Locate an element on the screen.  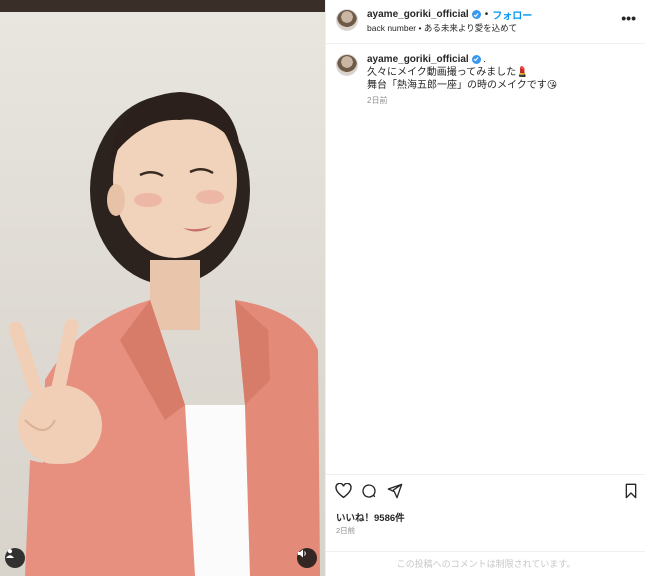
user-icon is located at coordinates (10, 553).